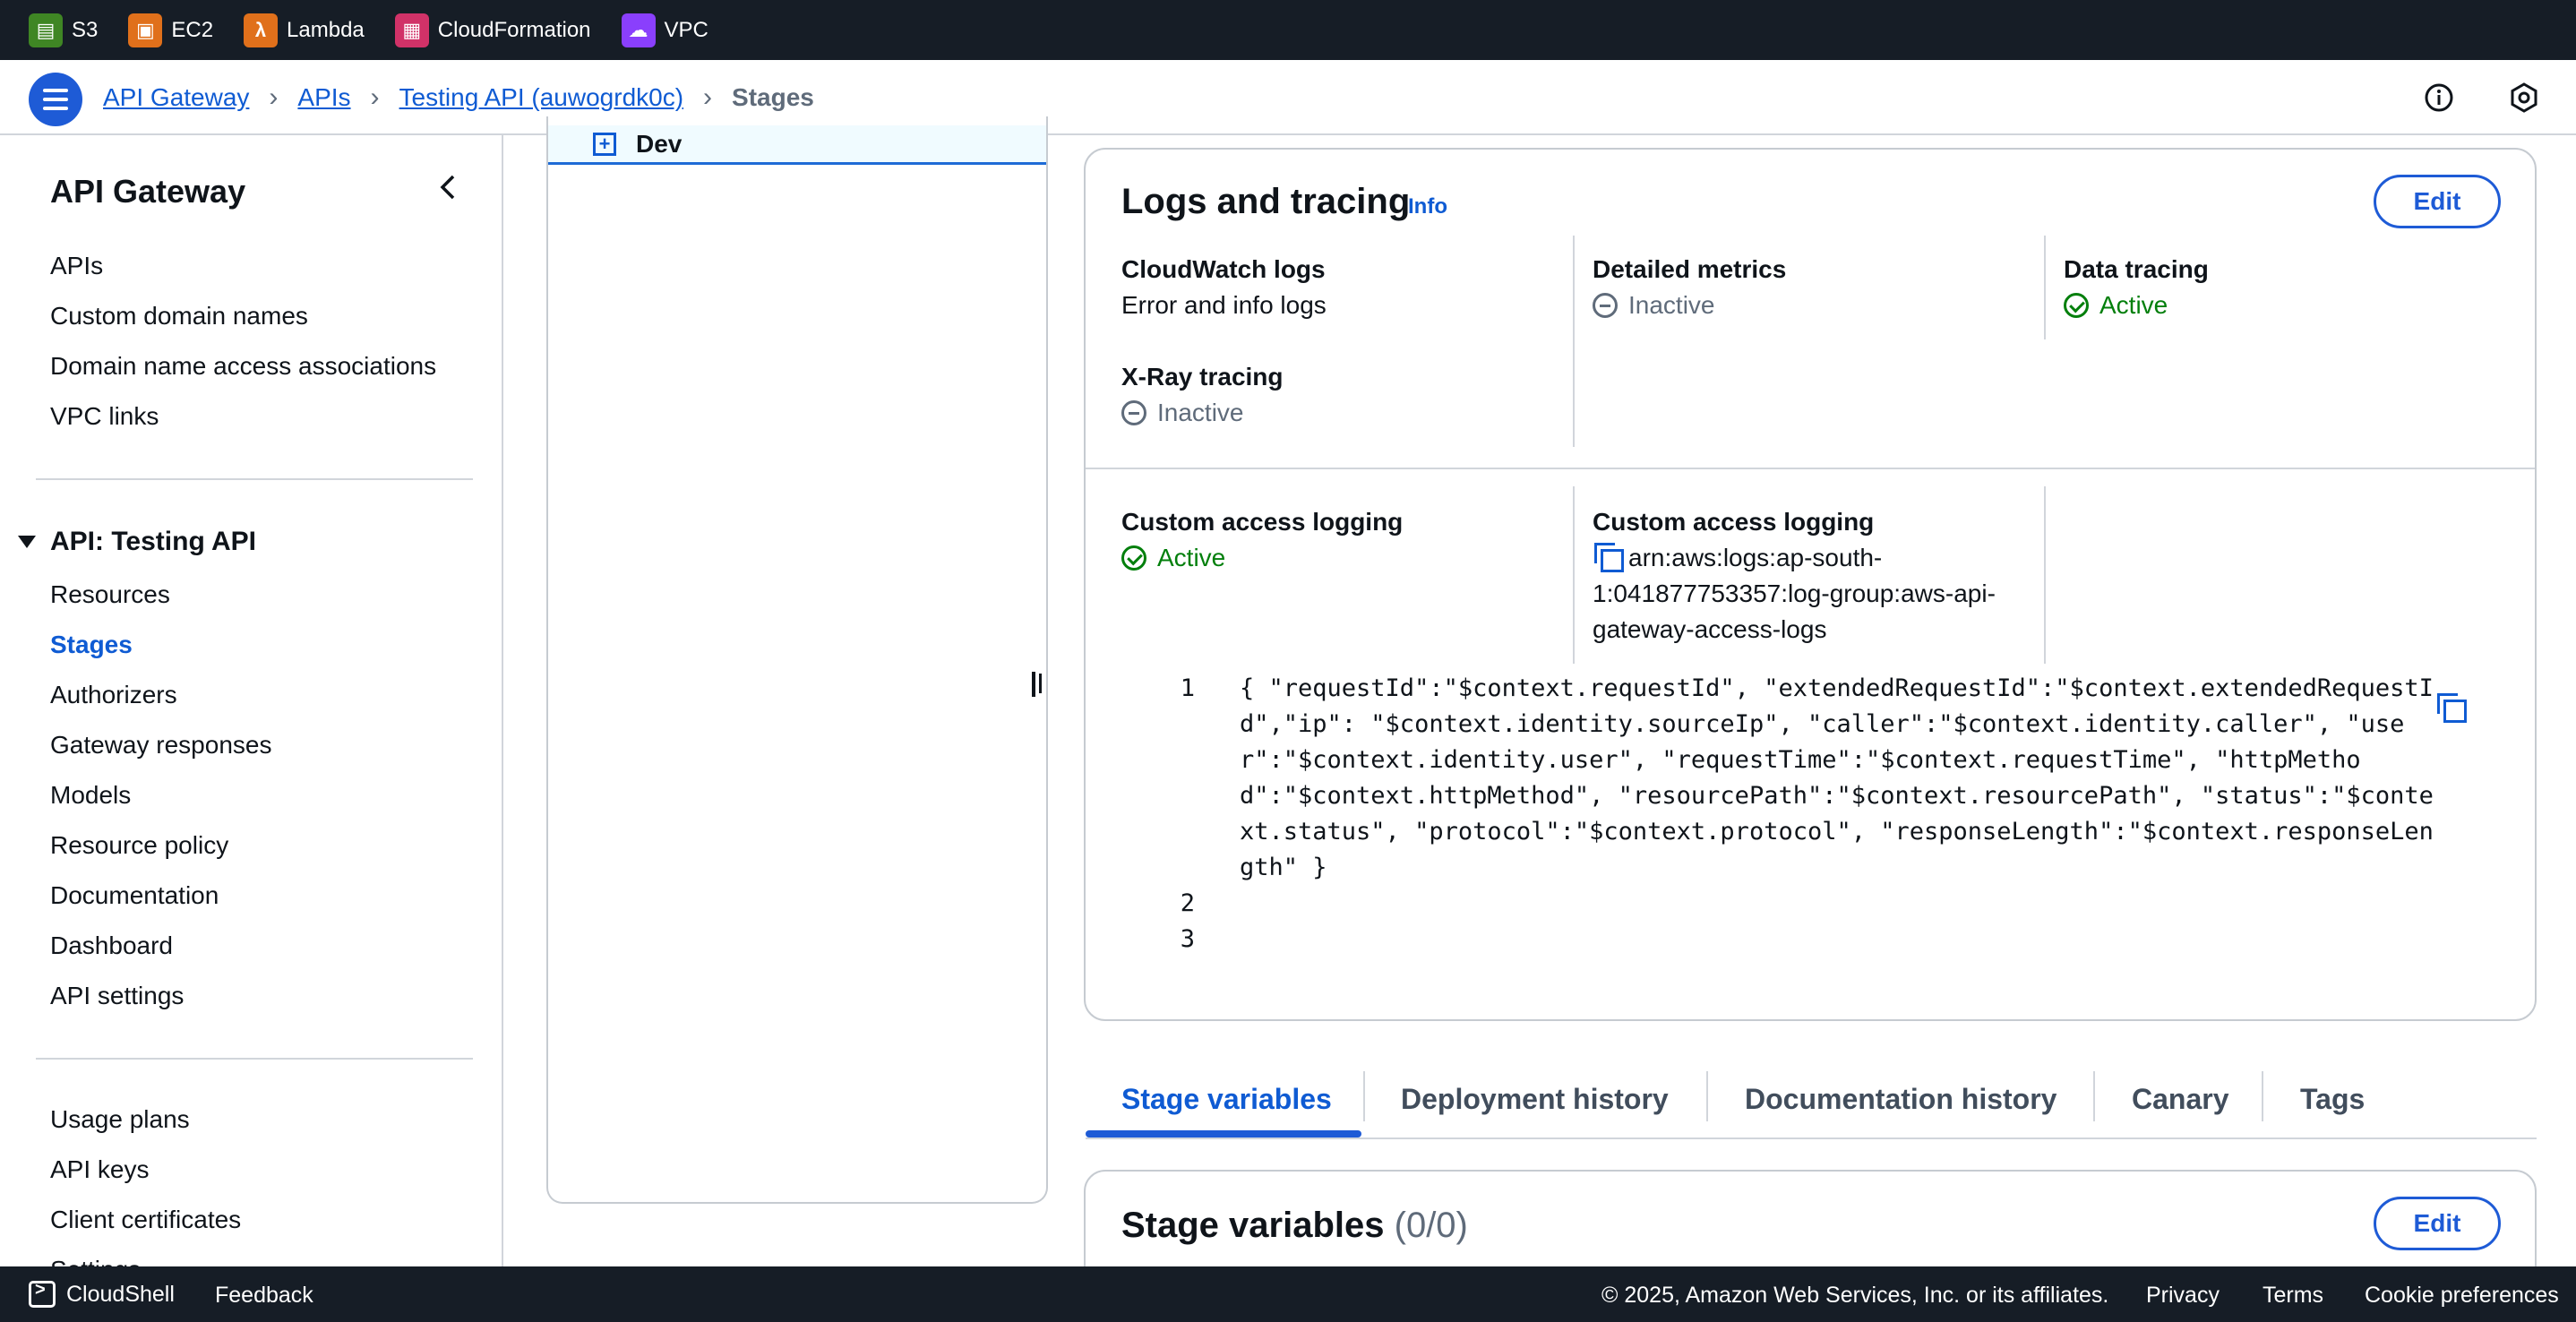 The image size is (2576, 1322). What do you see at coordinates (76, 266) in the screenshot?
I see `nav-item-apis: APIs` at bounding box center [76, 266].